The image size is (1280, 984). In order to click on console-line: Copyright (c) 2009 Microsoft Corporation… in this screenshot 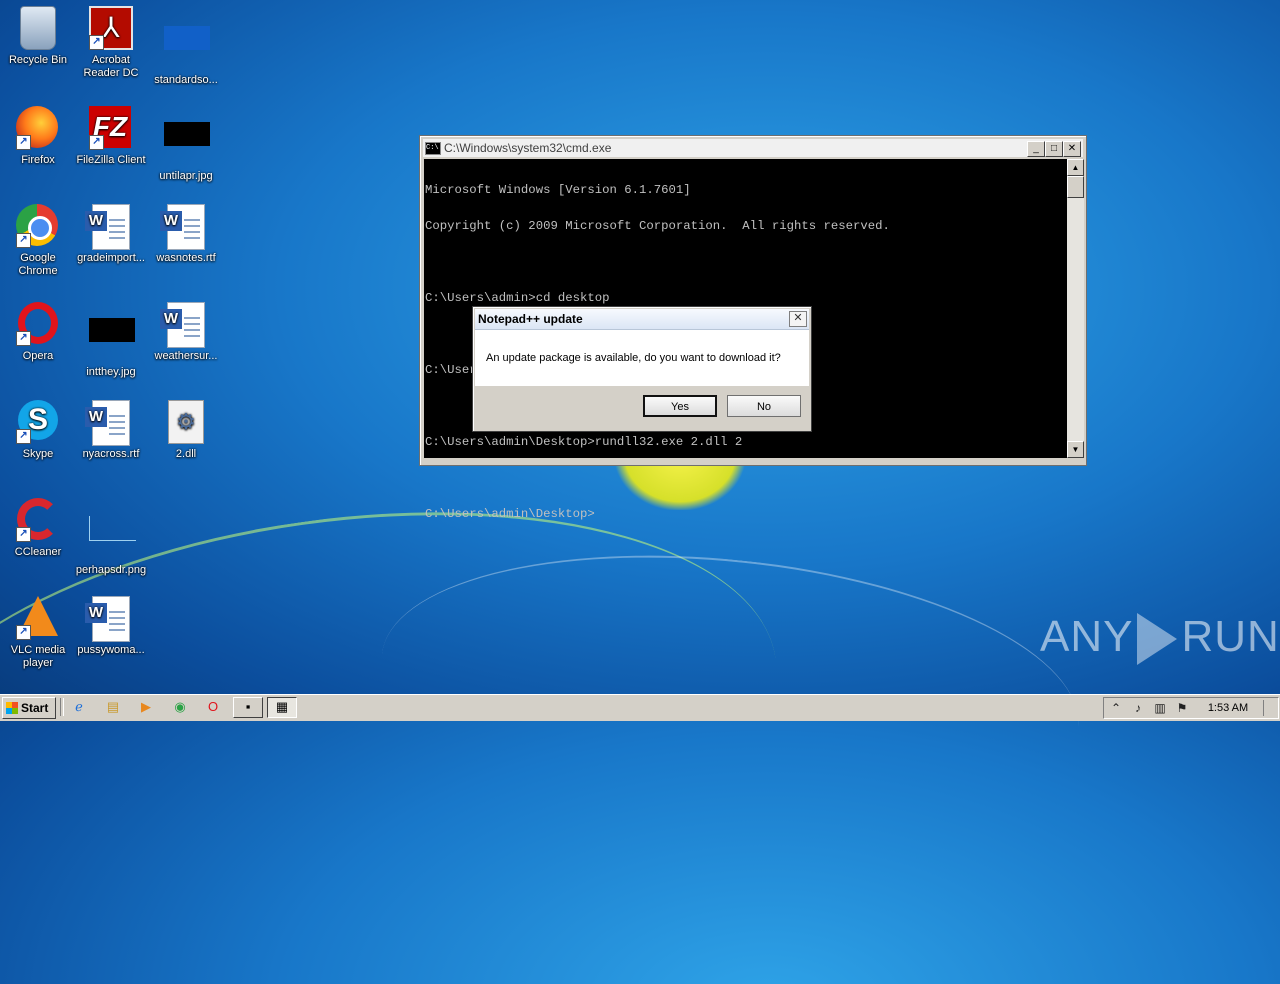, I will do `click(657, 226)`.